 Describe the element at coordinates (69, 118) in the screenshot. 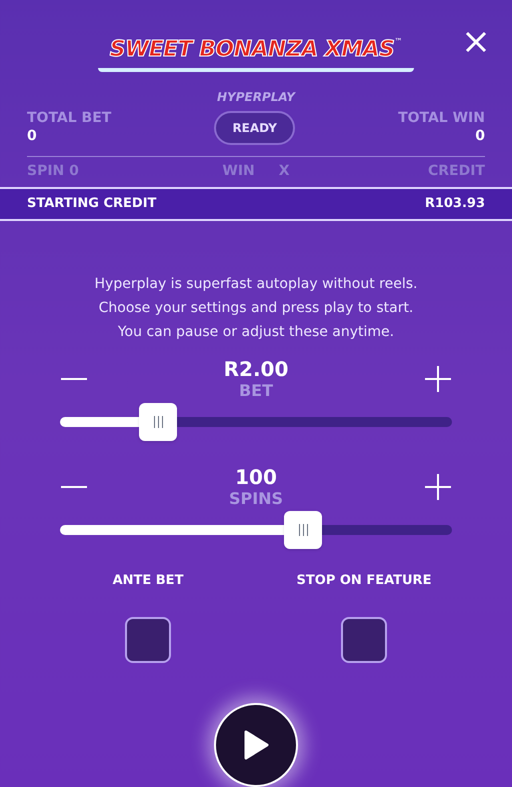

I see `total-bet-label: TOTAL BET` at that location.